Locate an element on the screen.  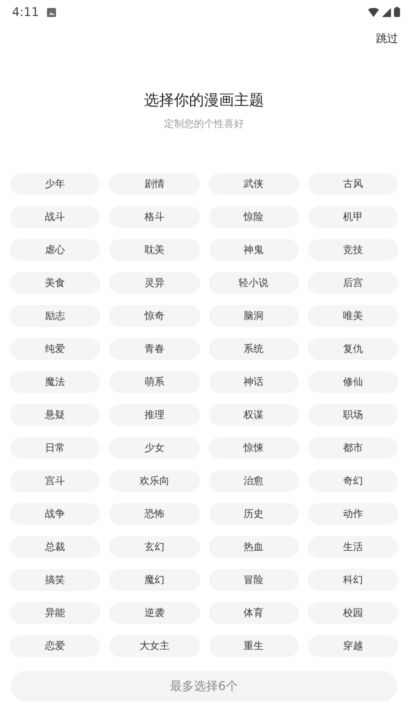
topic-chip: 萌系 is located at coordinates (154, 382).